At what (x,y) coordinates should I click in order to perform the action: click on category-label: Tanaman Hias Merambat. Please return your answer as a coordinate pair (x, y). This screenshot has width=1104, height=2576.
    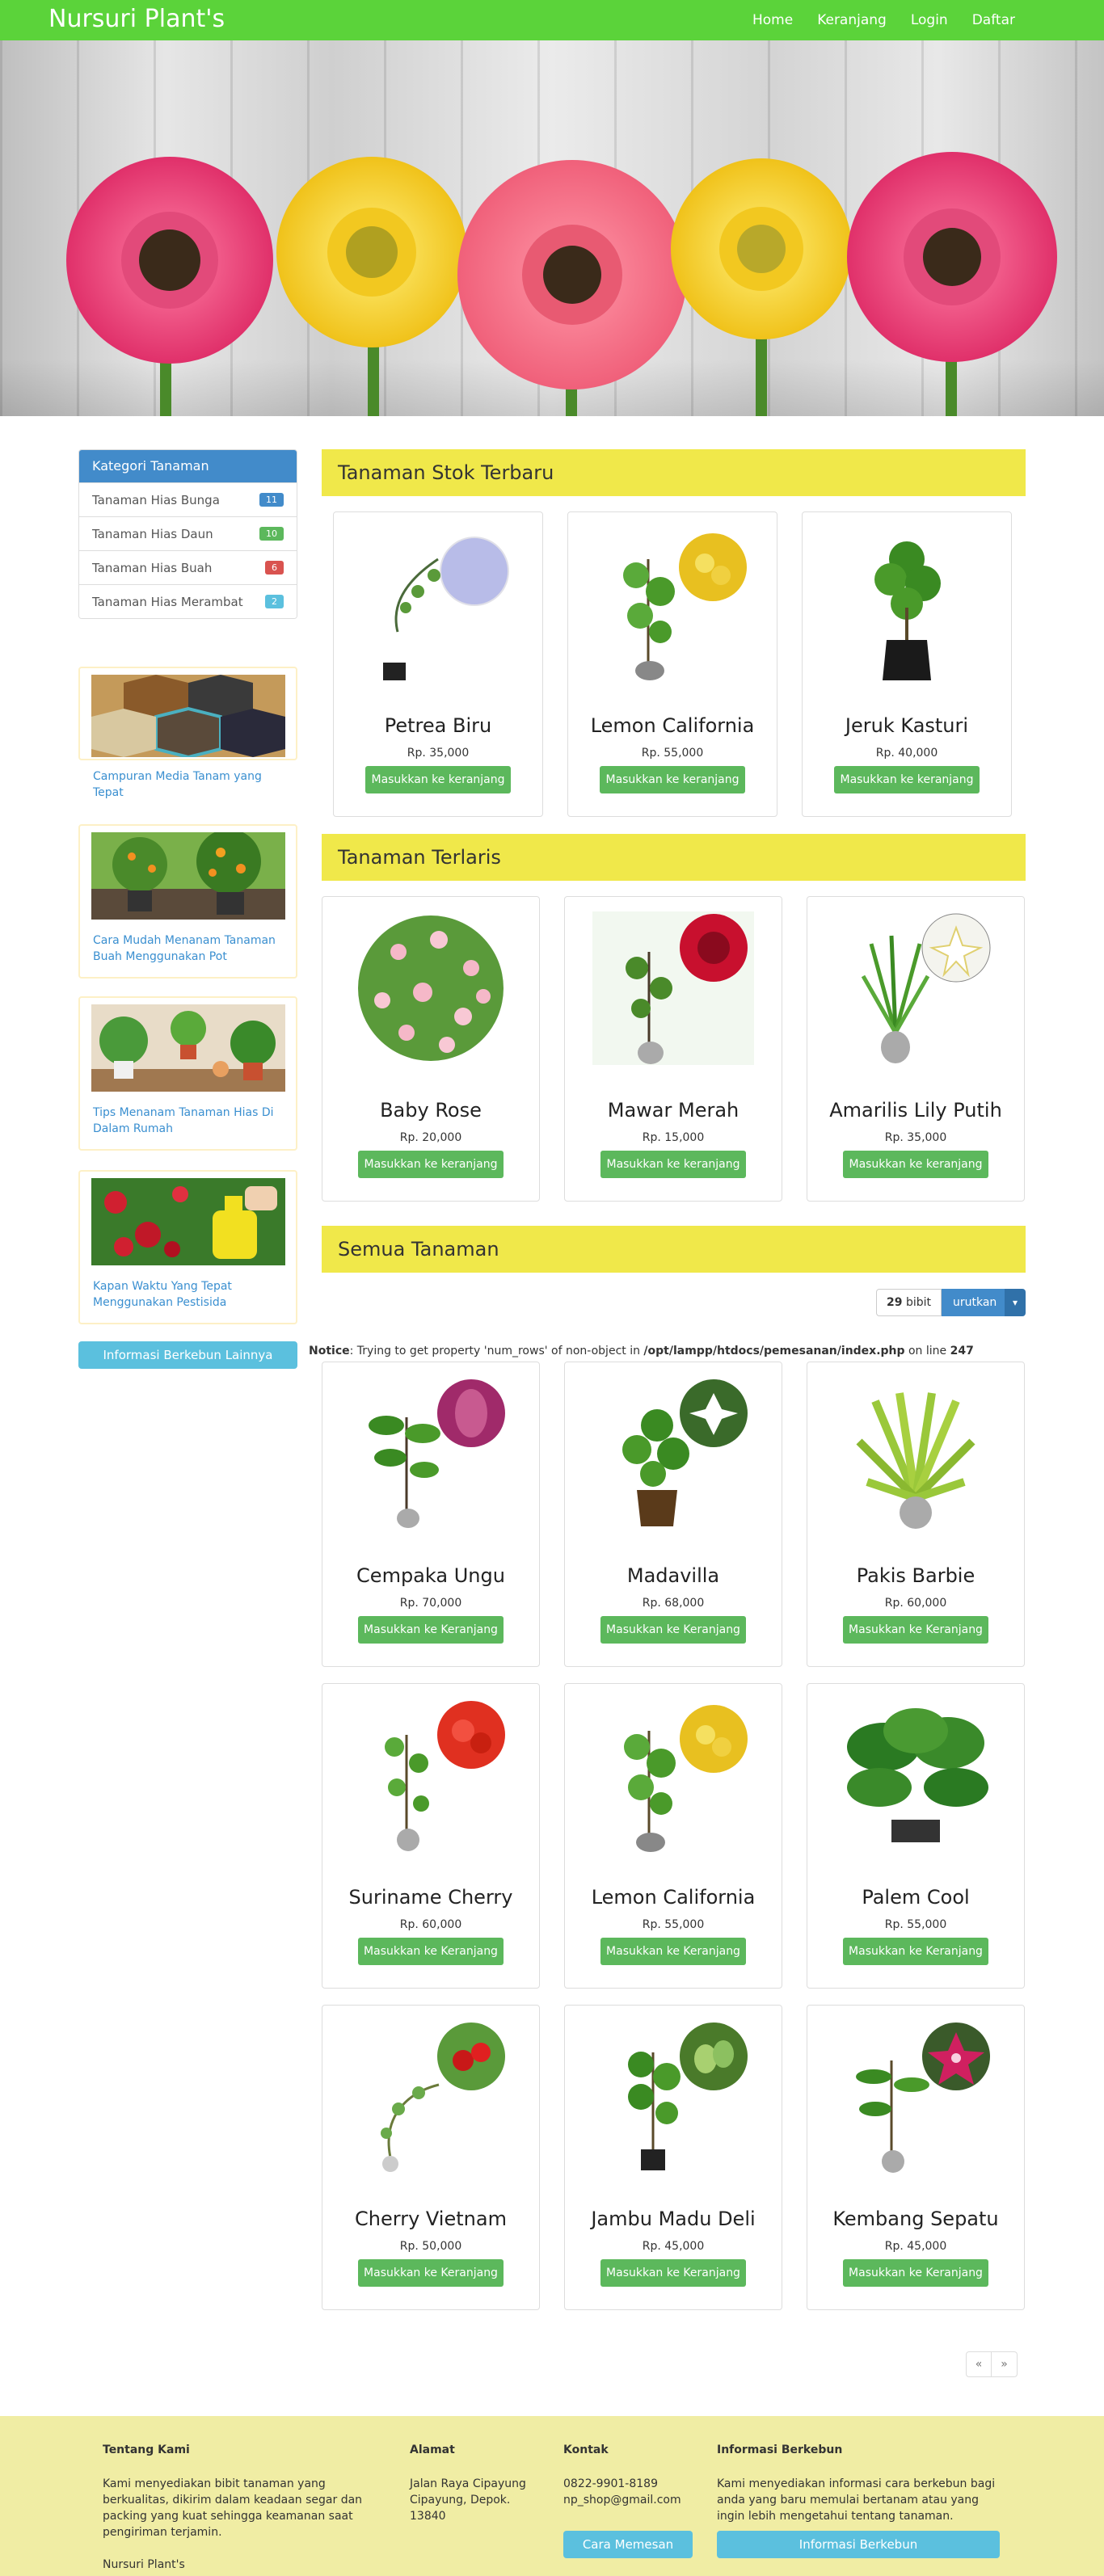
    Looking at the image, I should click on (168, 601).